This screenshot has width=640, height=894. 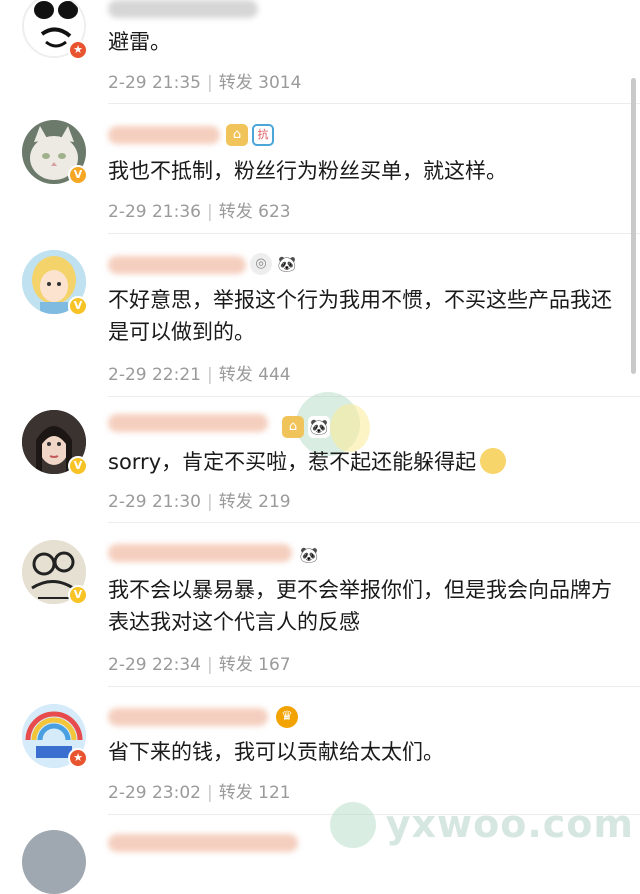 I want to click on user-badges: ◎ 🐼, so click(x=274, y=264).